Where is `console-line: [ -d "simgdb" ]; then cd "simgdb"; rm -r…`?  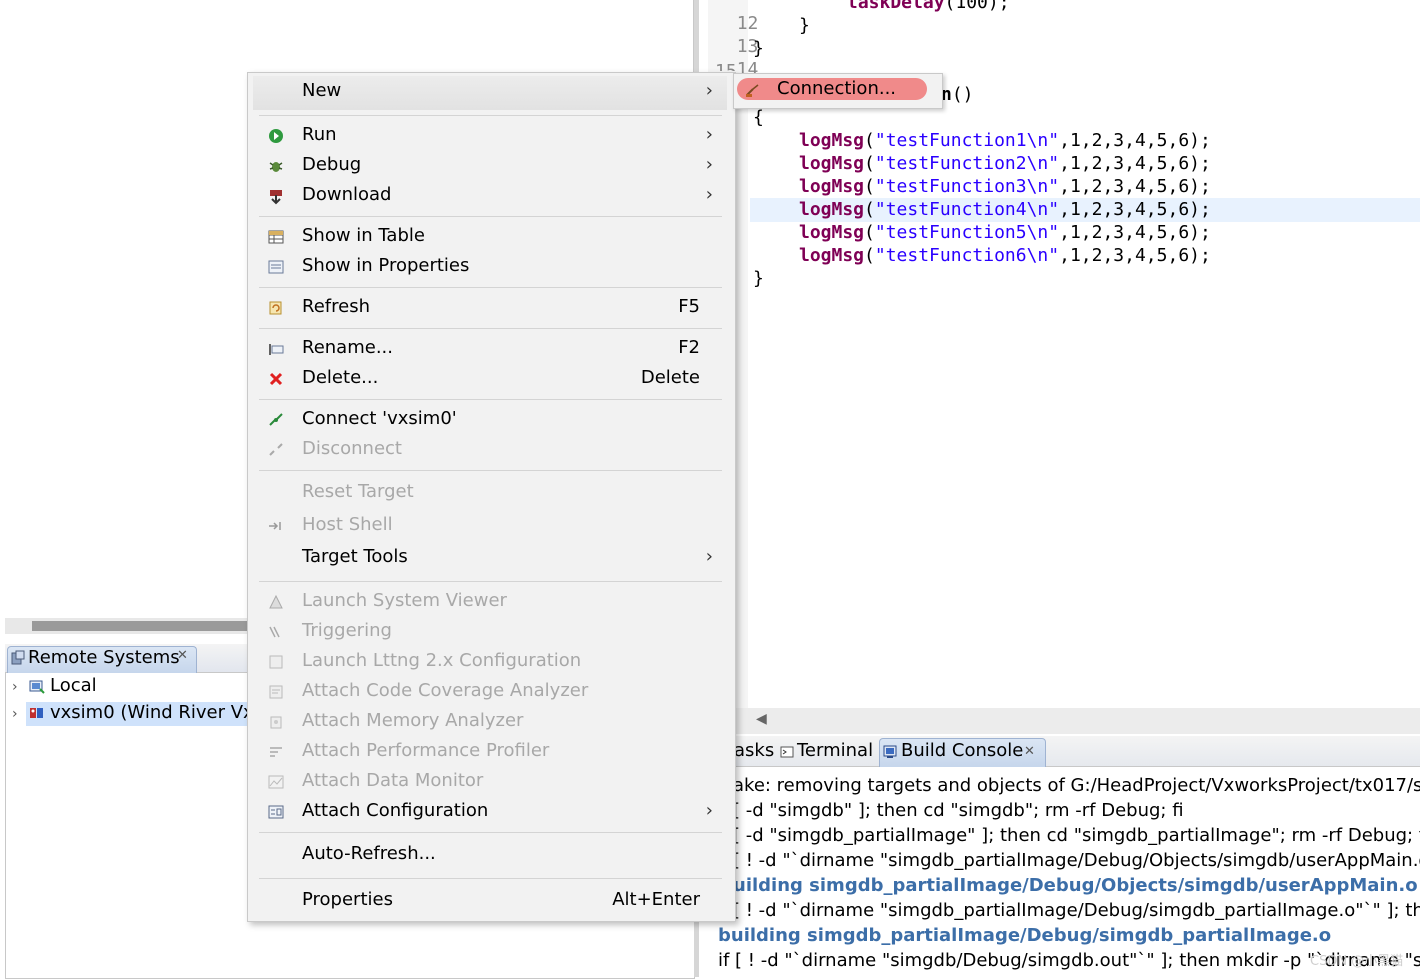 console-line: [ -d "simgdb" ]; then cd "simgdb"; rm -r… is located at coordinates (958, 810).